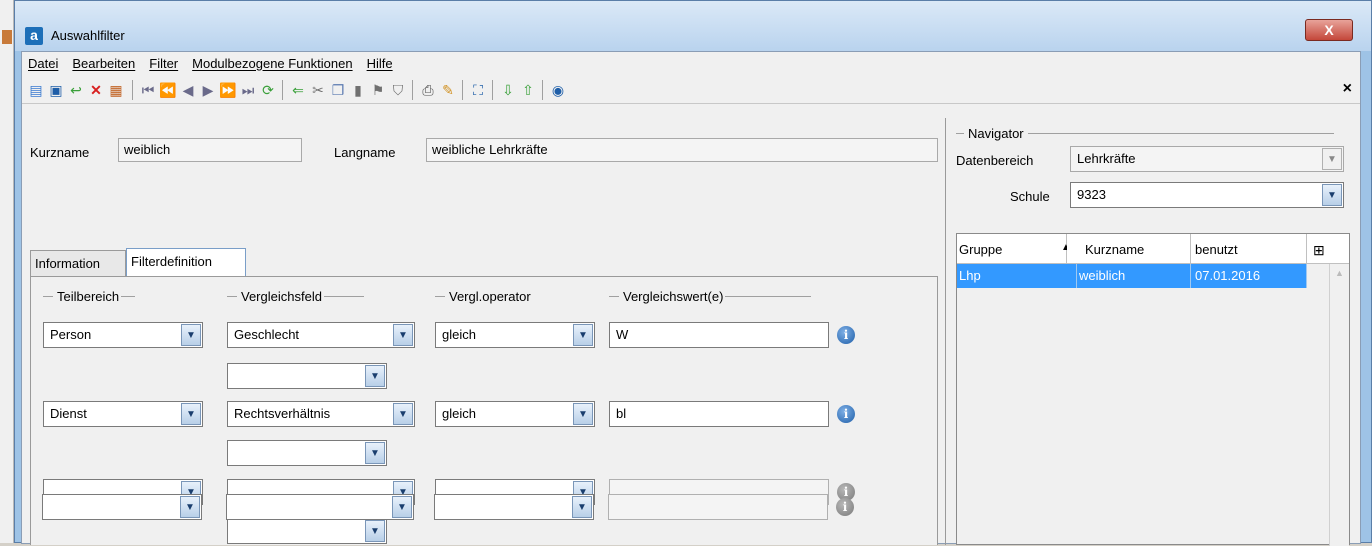 The height and width of the screenshot is (546, 1372). Describe the element at coordinates (719, 335) in the screenshot. I see `wert-input-1: W` at that location.